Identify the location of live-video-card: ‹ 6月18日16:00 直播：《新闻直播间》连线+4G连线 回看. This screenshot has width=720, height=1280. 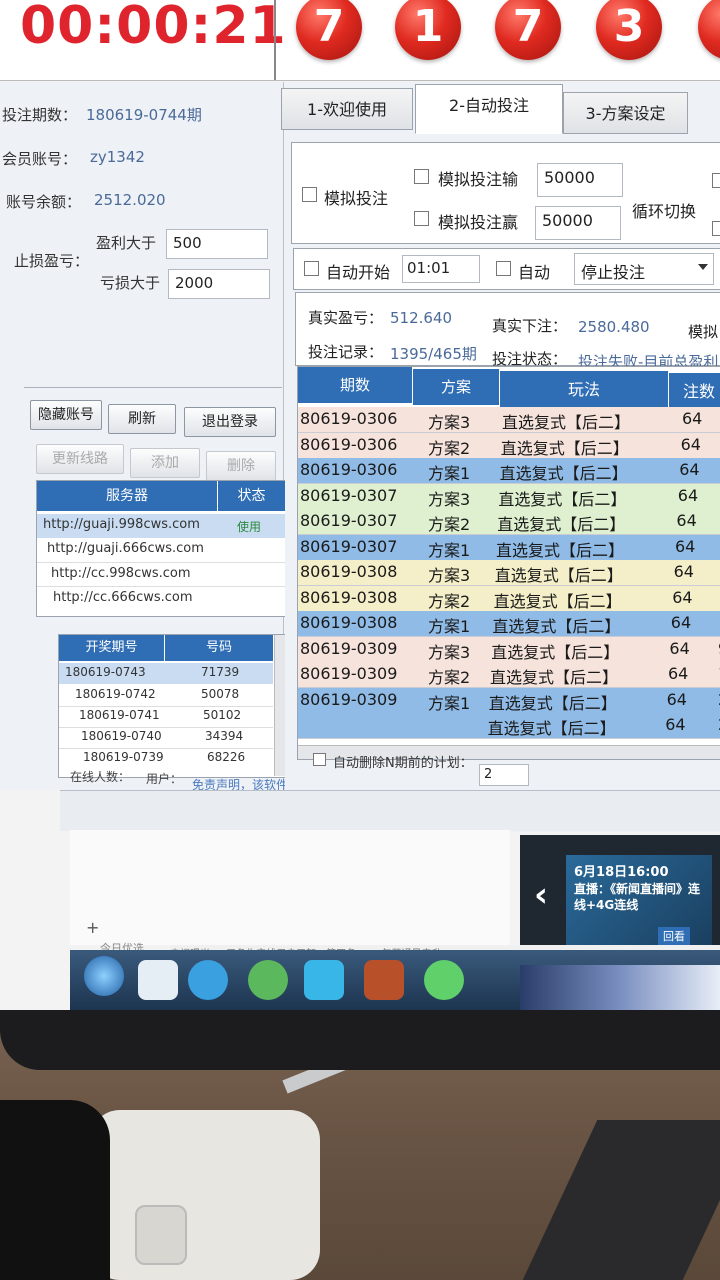
(620, 891).